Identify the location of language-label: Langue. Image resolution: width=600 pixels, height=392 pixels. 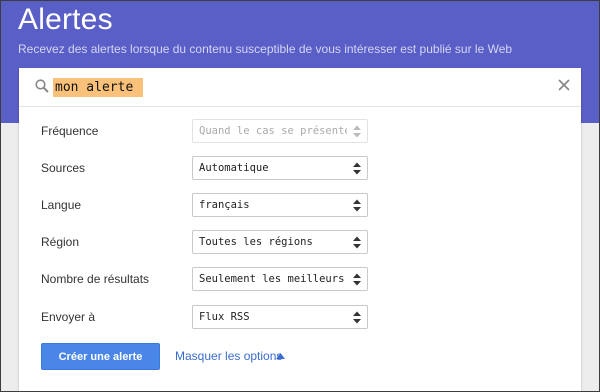
(61, 205).